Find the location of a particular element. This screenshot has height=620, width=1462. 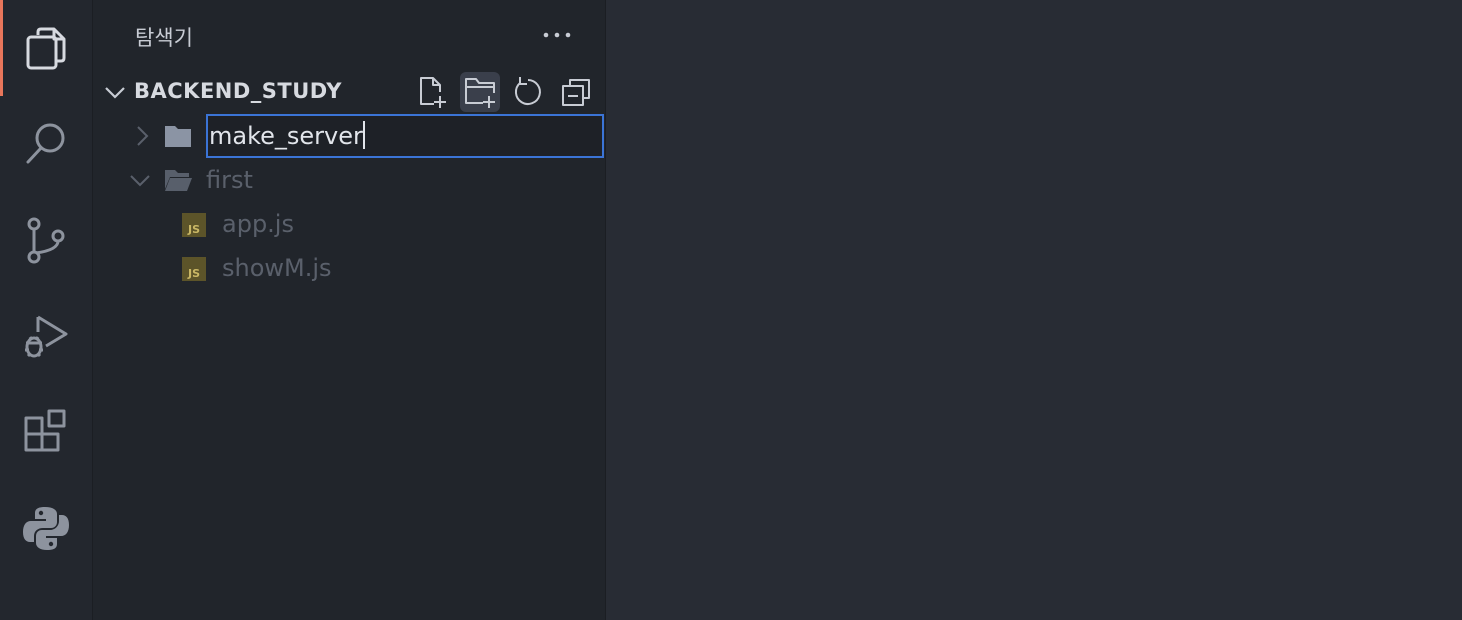

source-control-icon is located at coordinates (46, 240).